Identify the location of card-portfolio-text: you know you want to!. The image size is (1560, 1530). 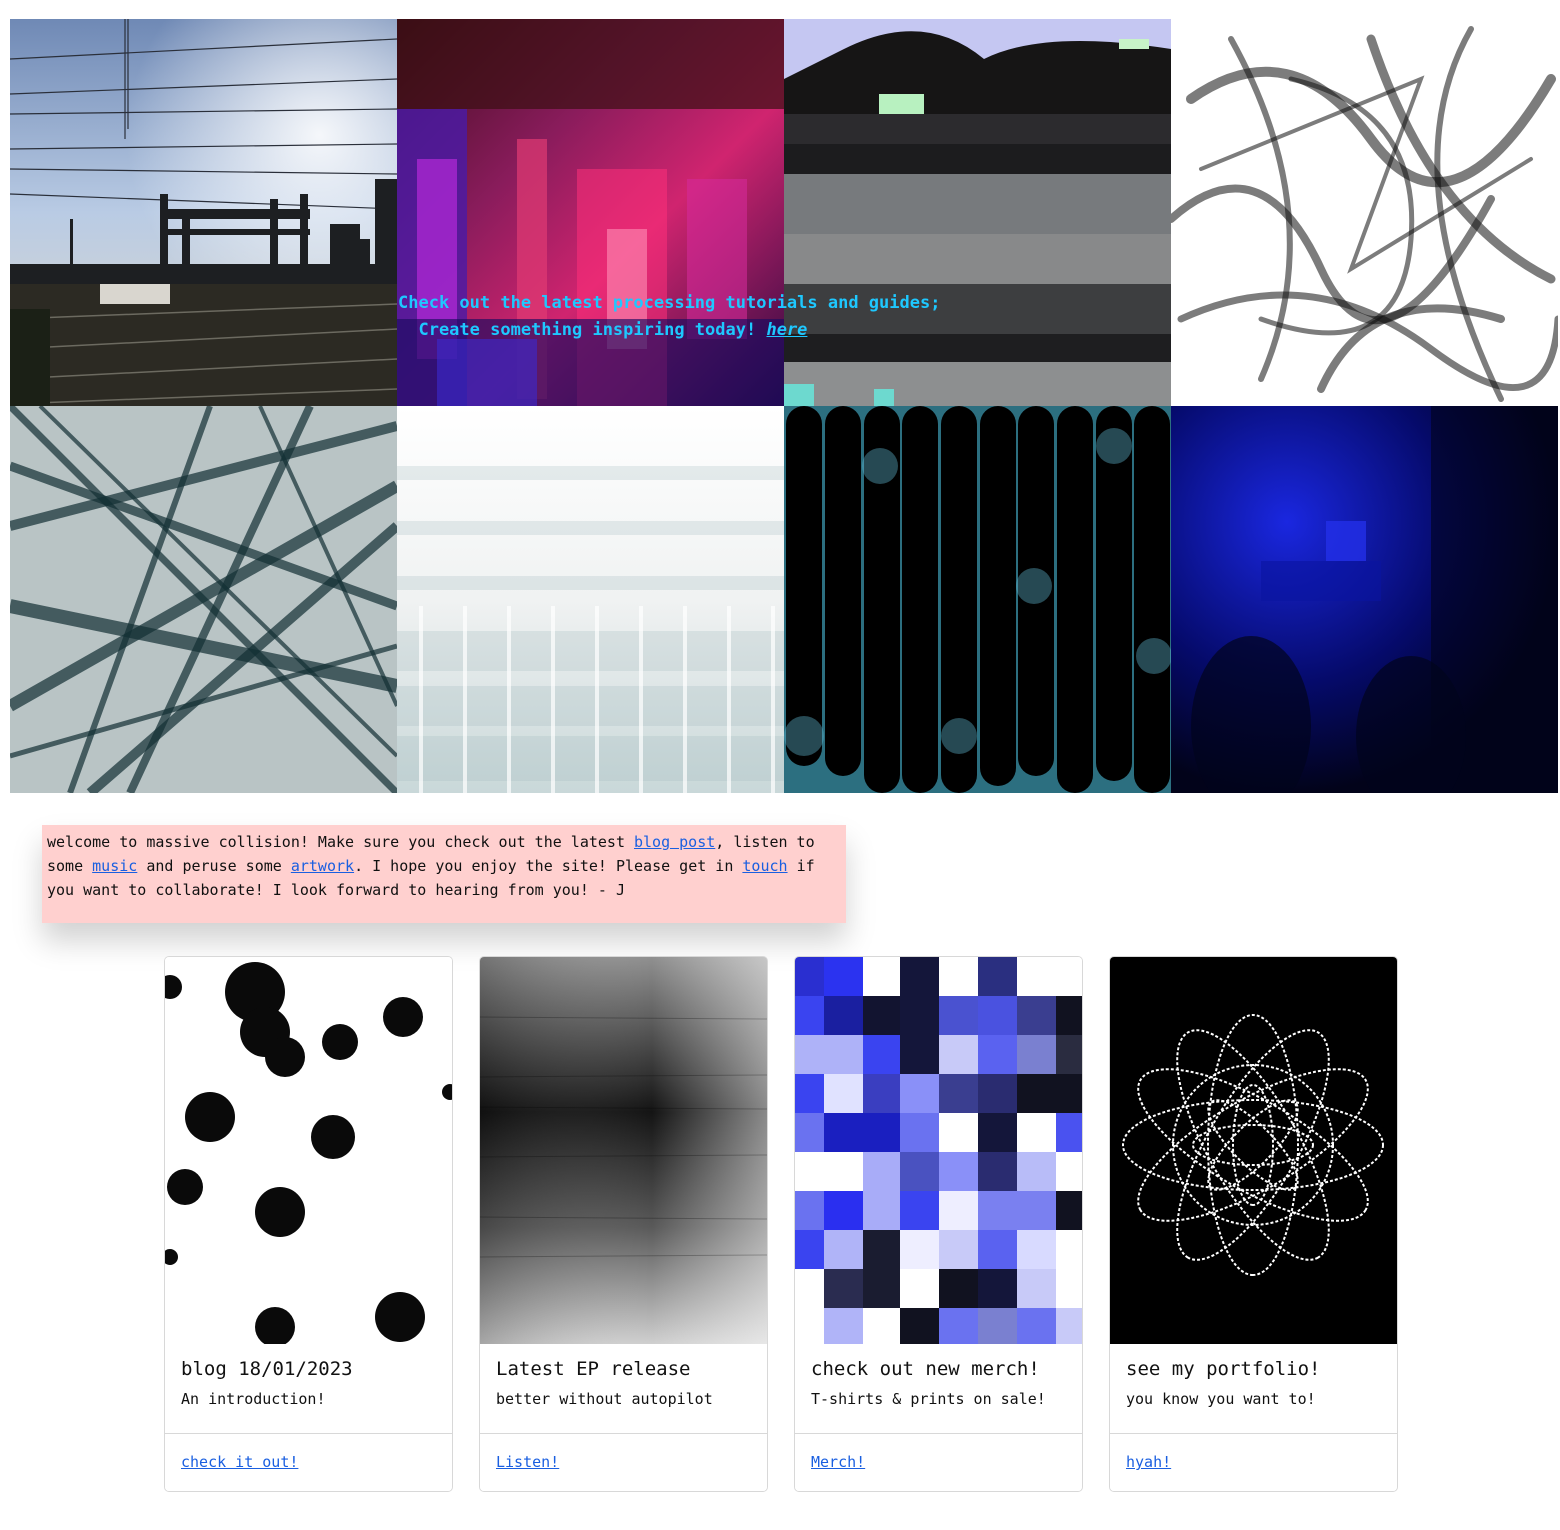
(1221, 1399).